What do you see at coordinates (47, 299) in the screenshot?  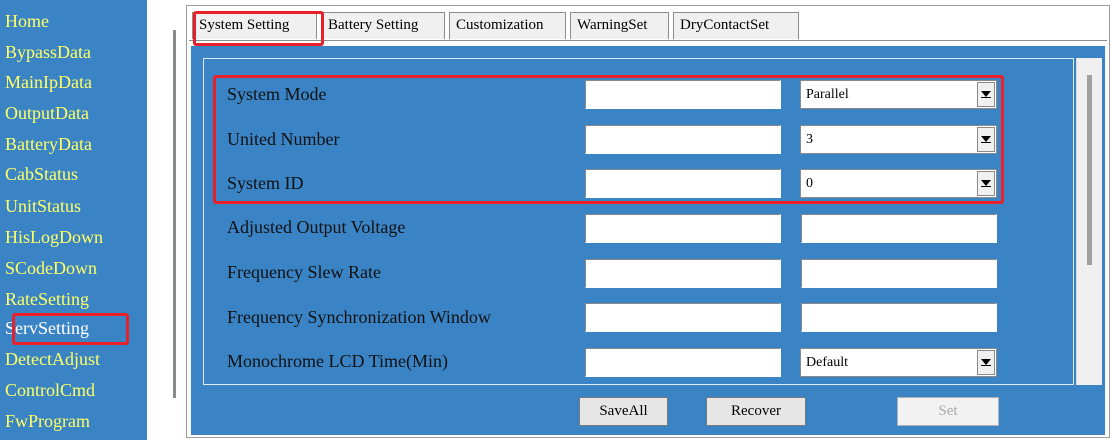 I see `nav-item-rate-setting: RateSetting` at bounding box center [47, 299].